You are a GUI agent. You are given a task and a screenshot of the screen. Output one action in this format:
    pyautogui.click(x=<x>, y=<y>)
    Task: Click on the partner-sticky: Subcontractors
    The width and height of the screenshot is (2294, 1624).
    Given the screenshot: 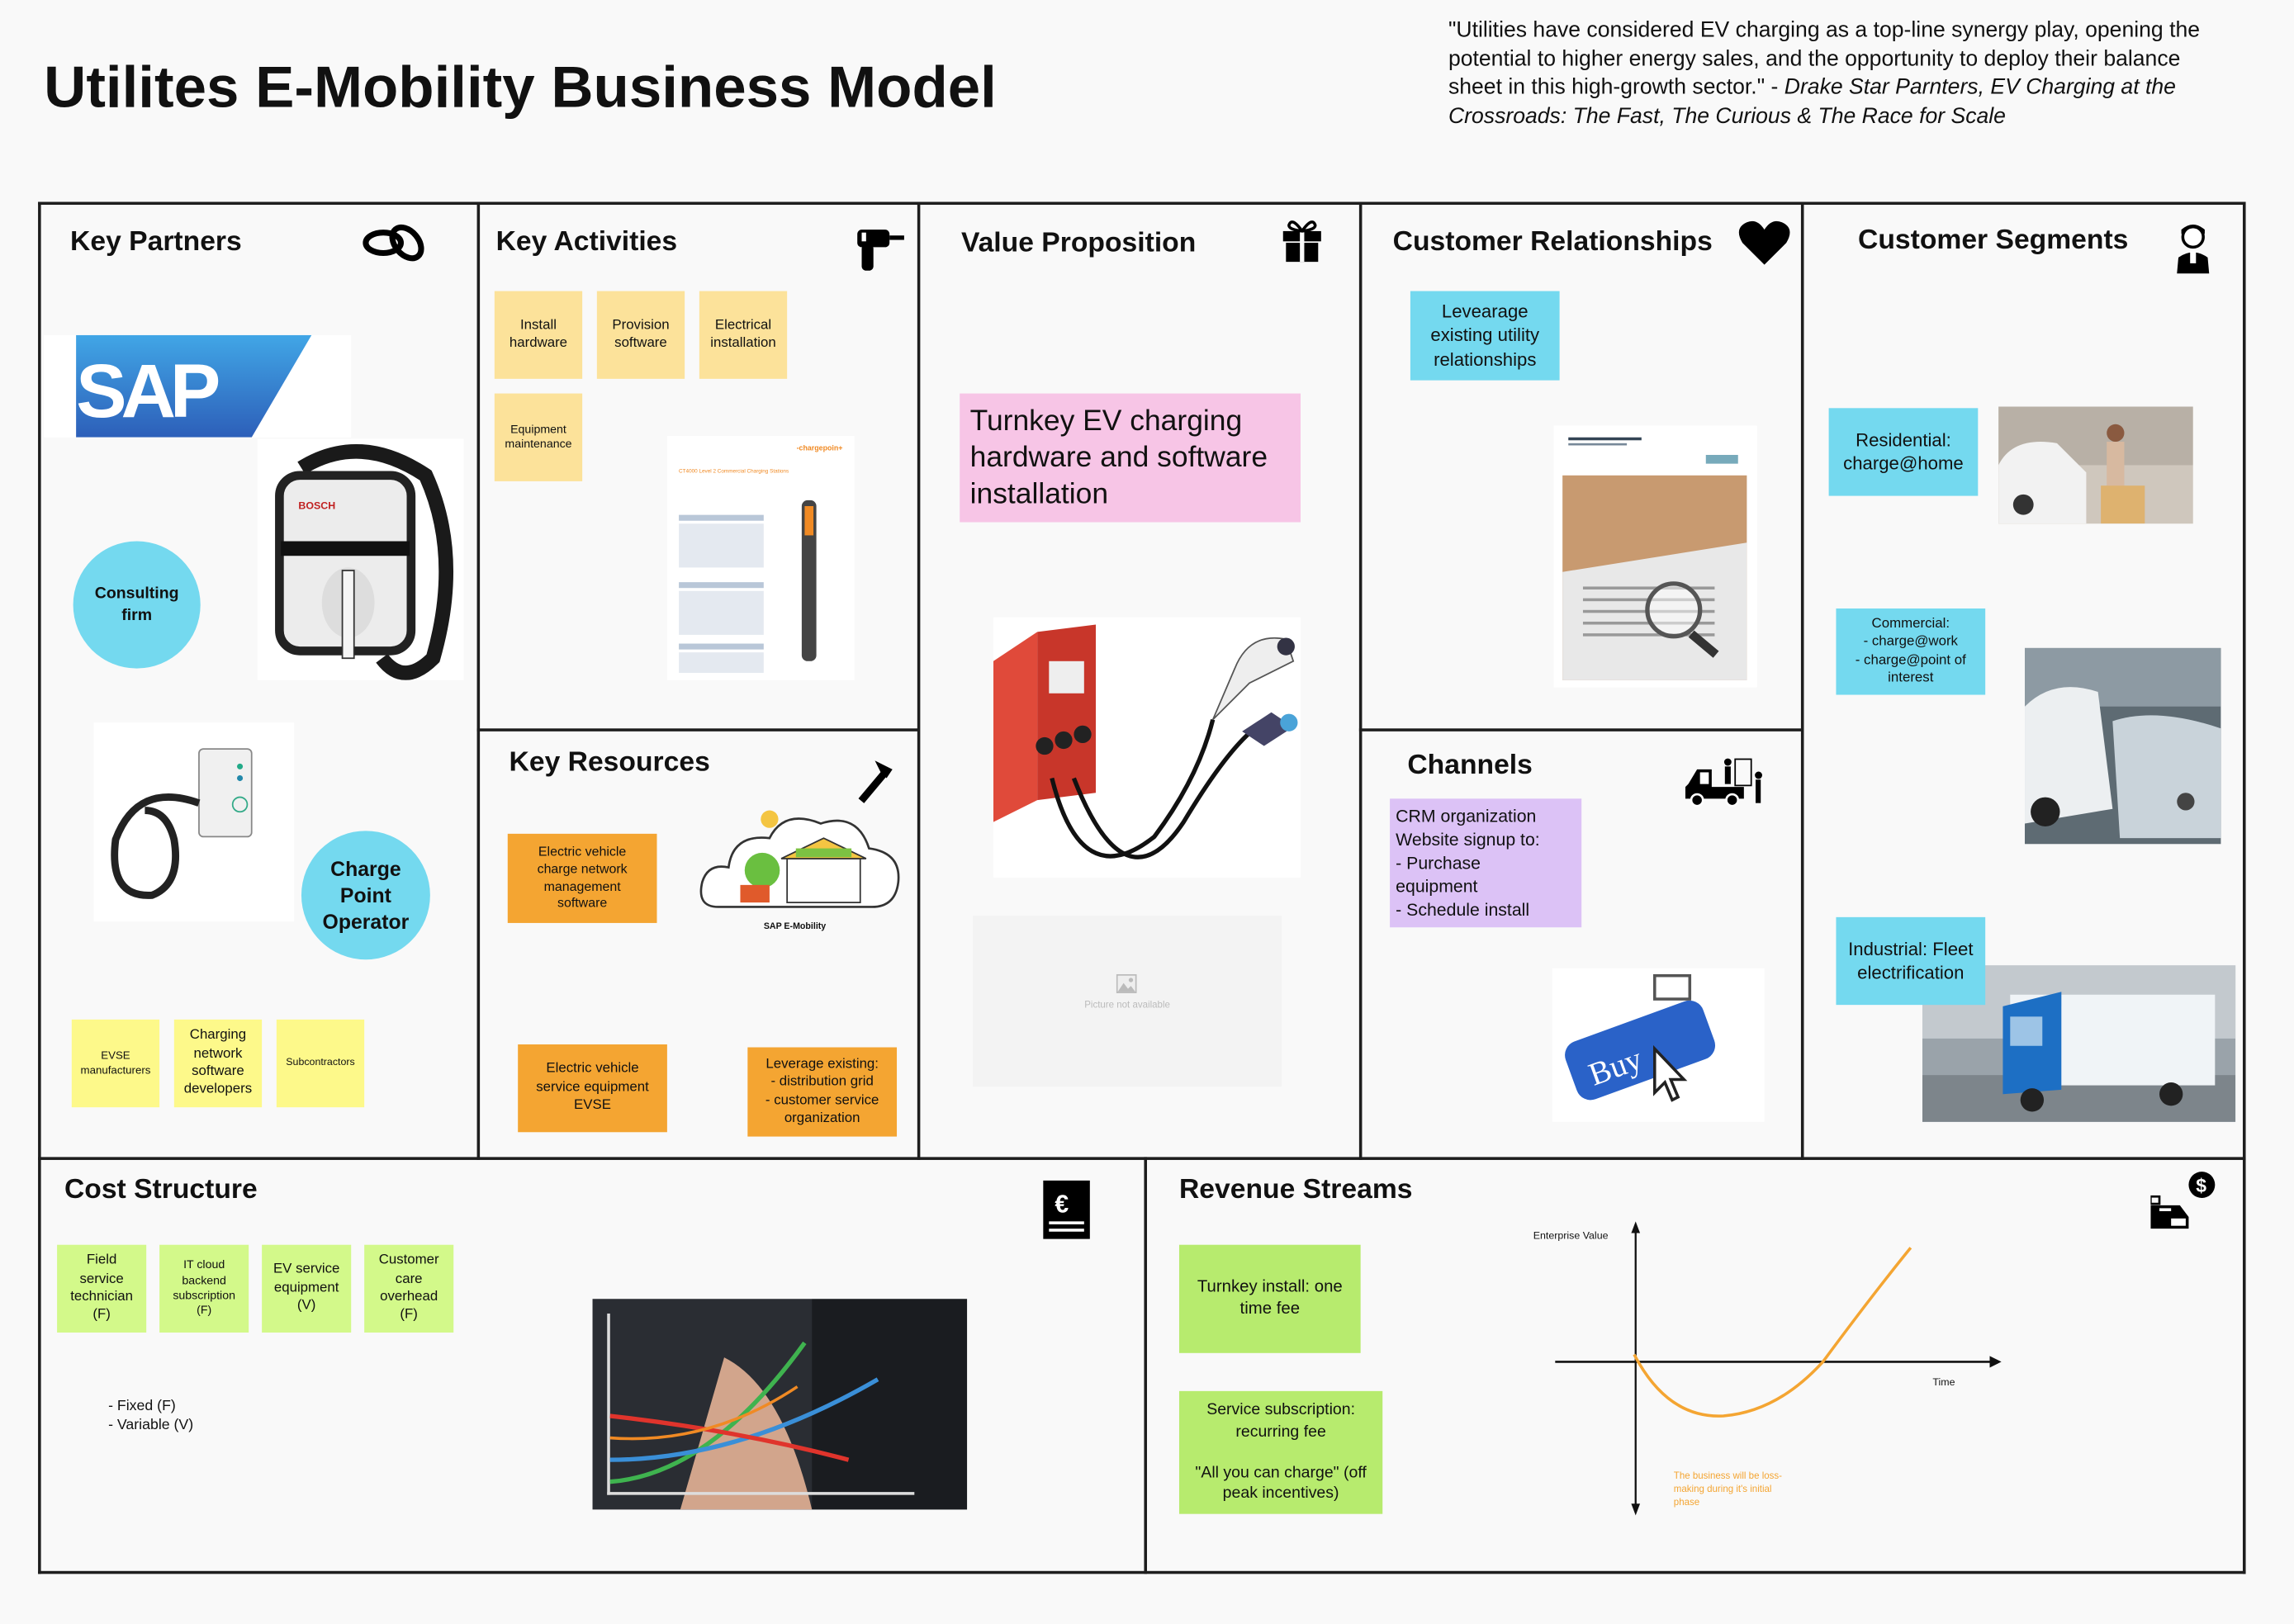 What is the action you would take?
    pyautogui.click(x=320, y=1063)
    